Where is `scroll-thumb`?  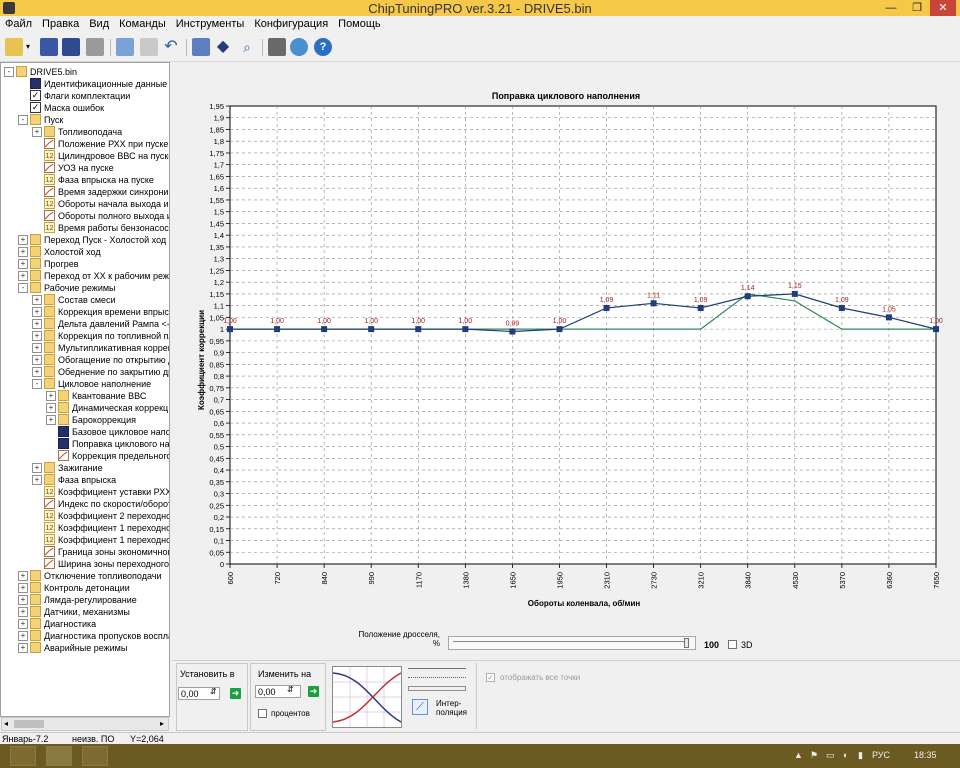 scroll-thumb is located at coordinates (29, 724).